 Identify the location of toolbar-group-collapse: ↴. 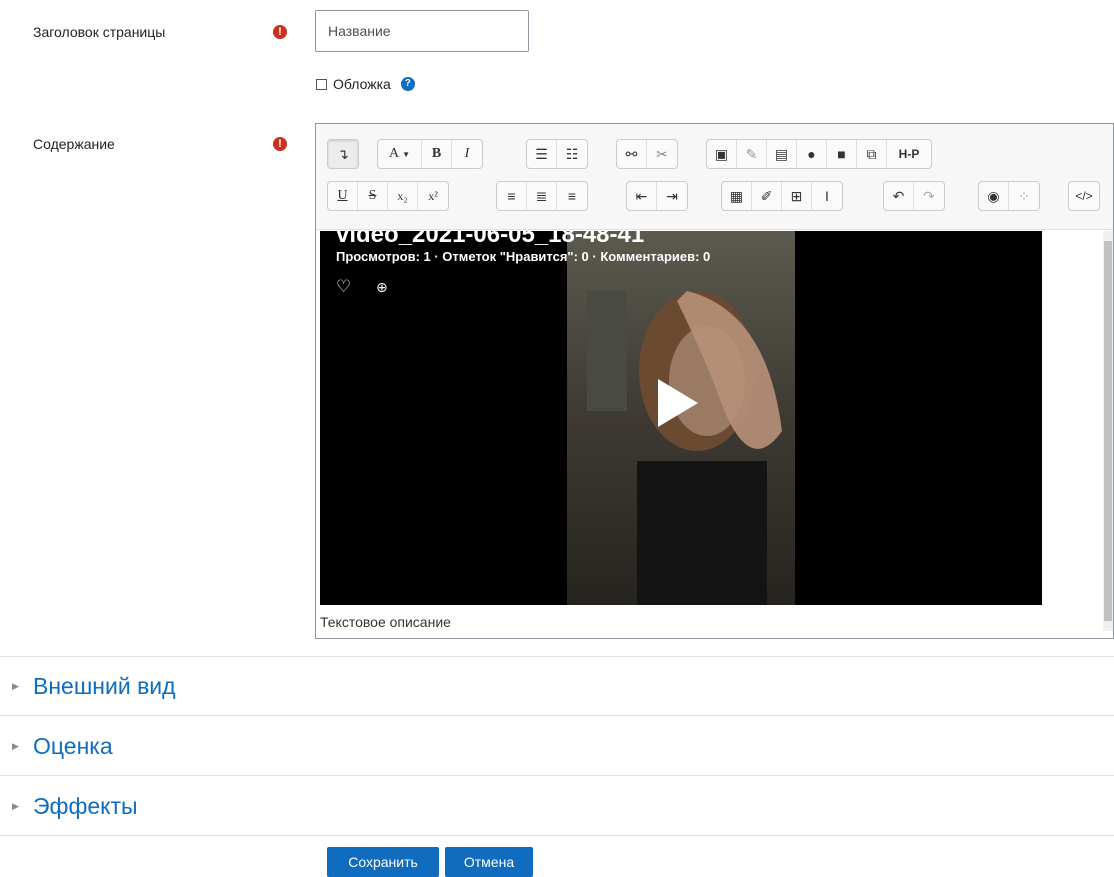
(343, 154).